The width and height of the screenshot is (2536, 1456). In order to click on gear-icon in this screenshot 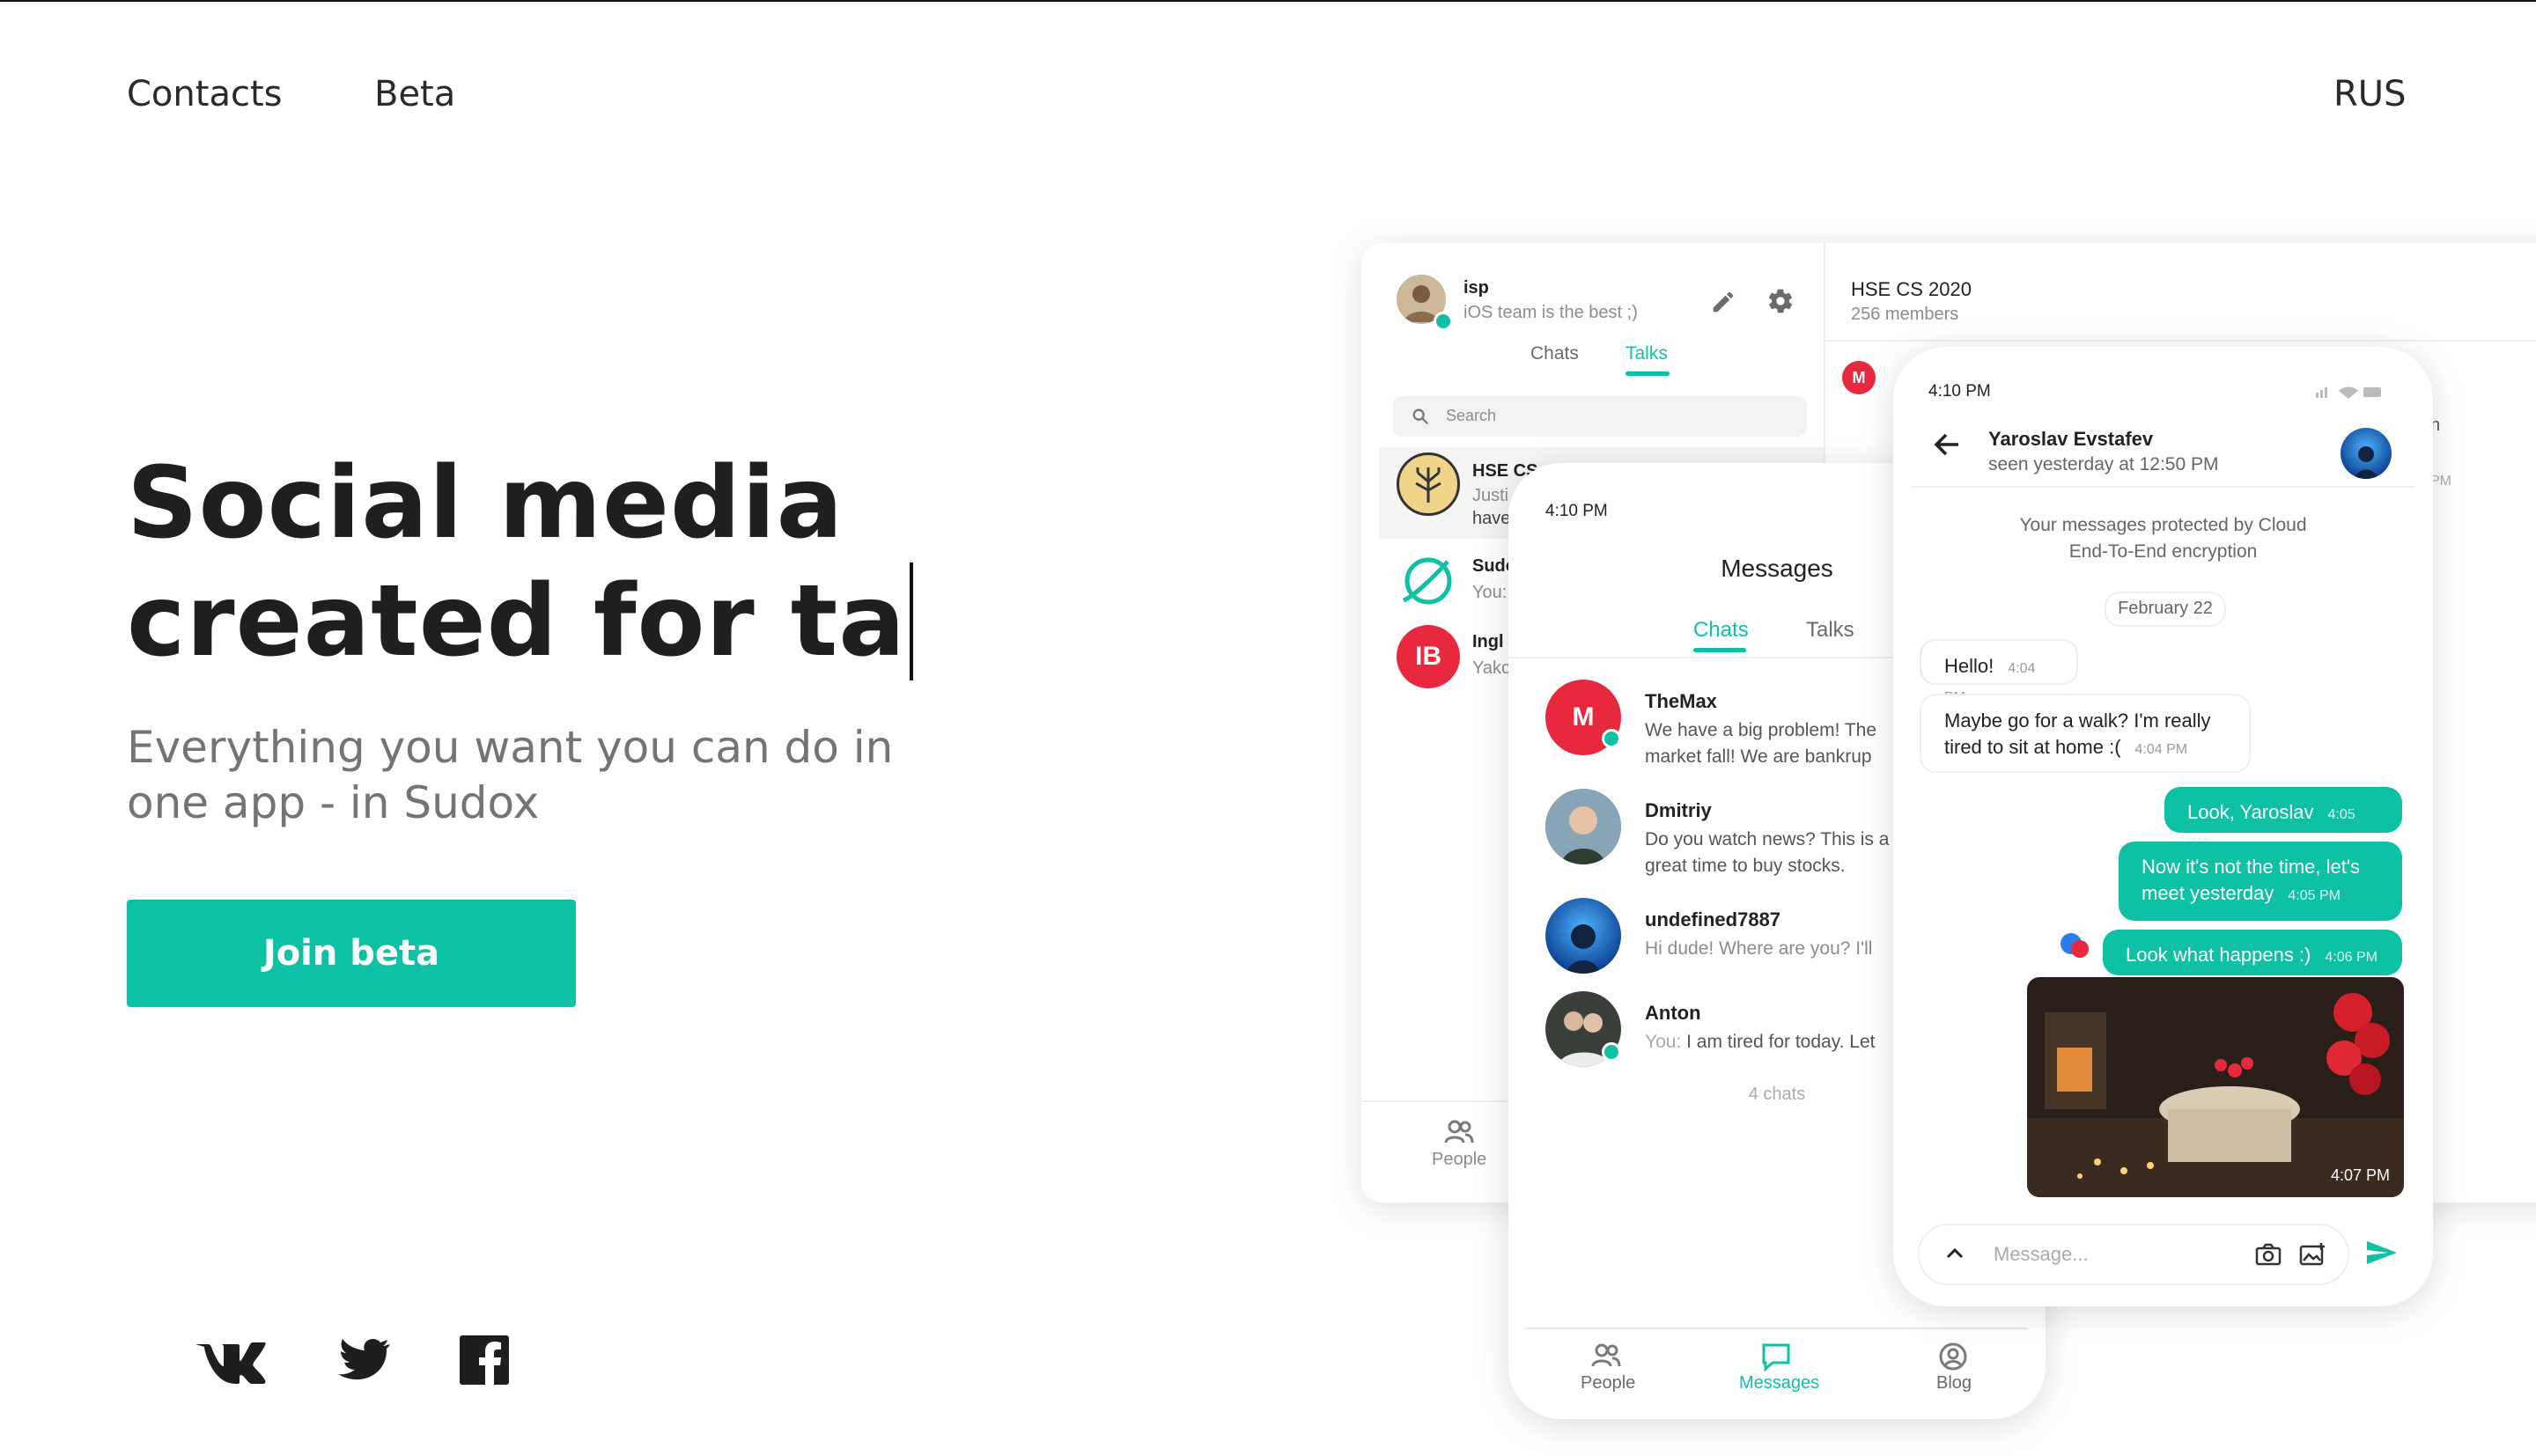, I will do `click(1780, 301)`.